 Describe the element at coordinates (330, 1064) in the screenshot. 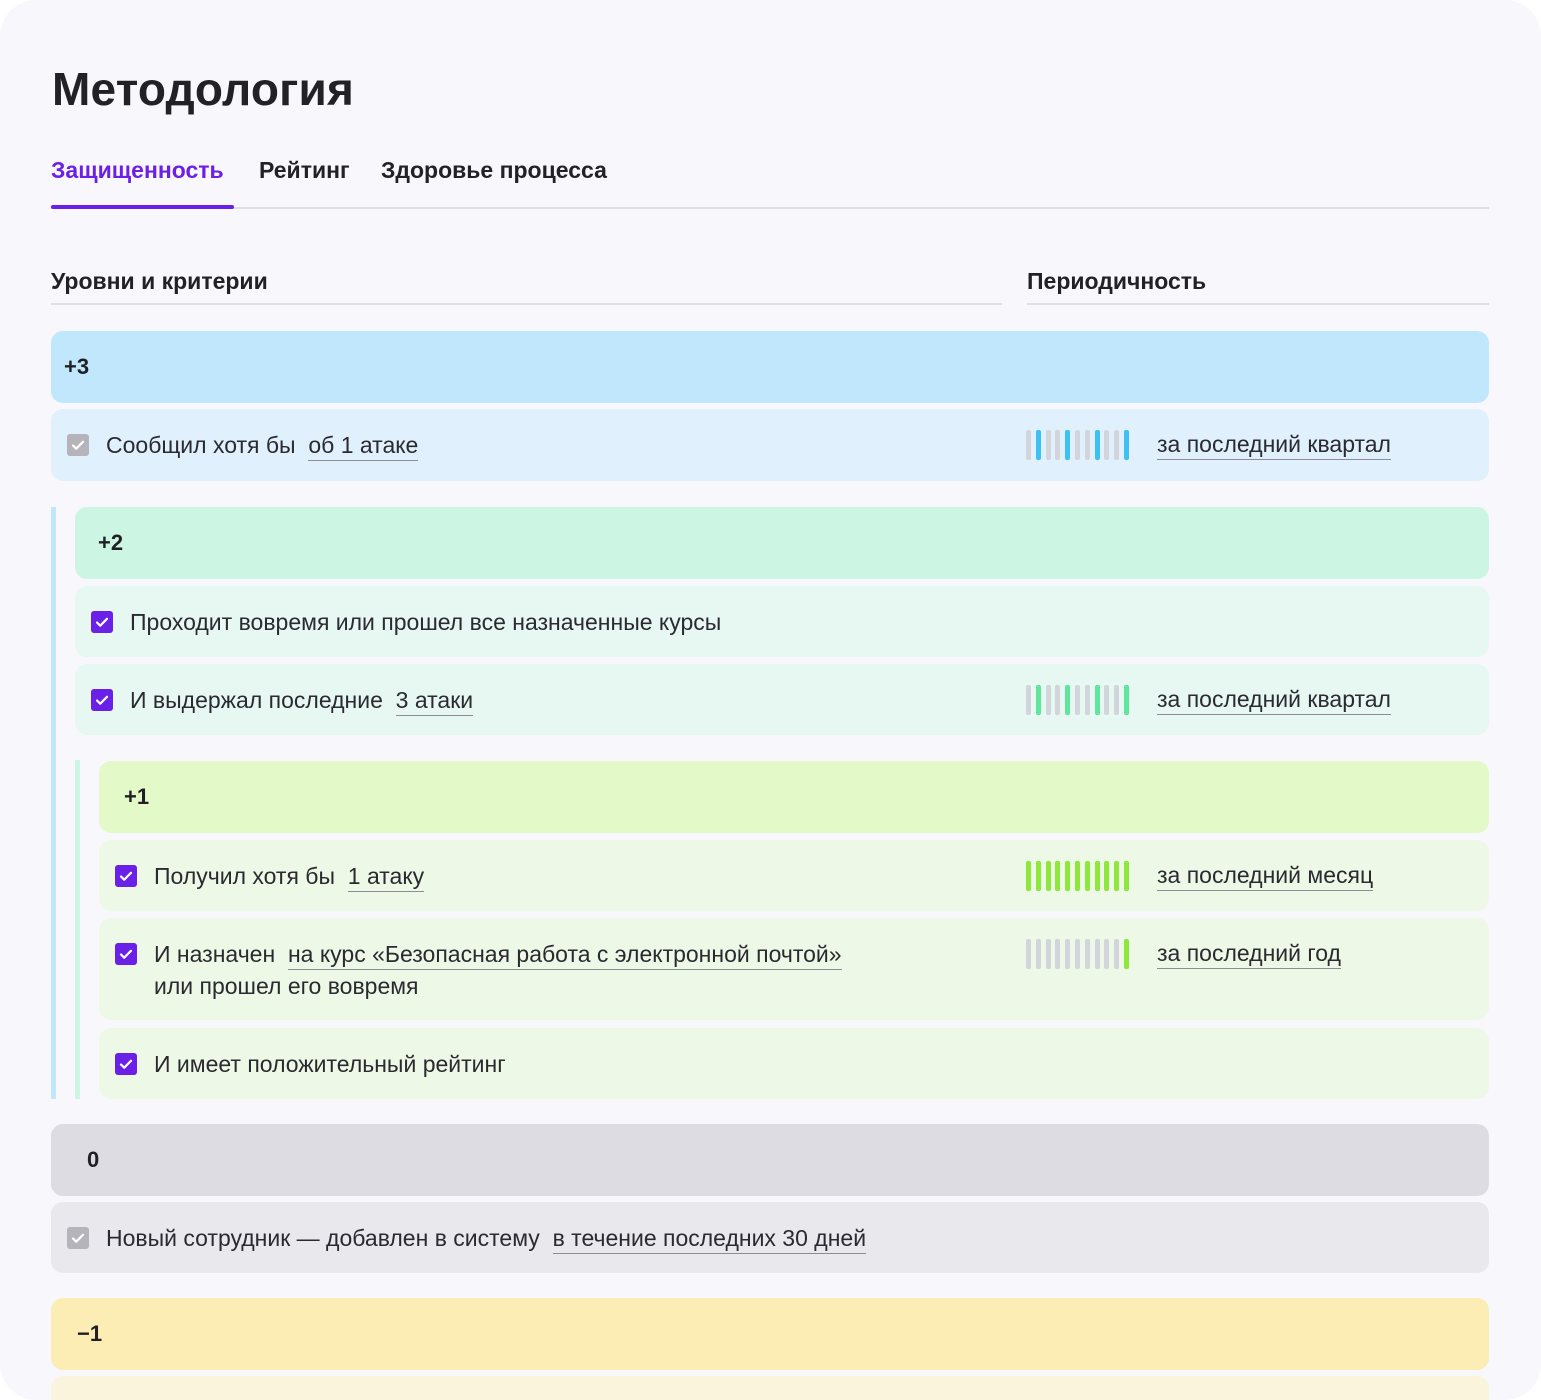

I see `criterion-text: И имеет положительный рейтинг` at that location.